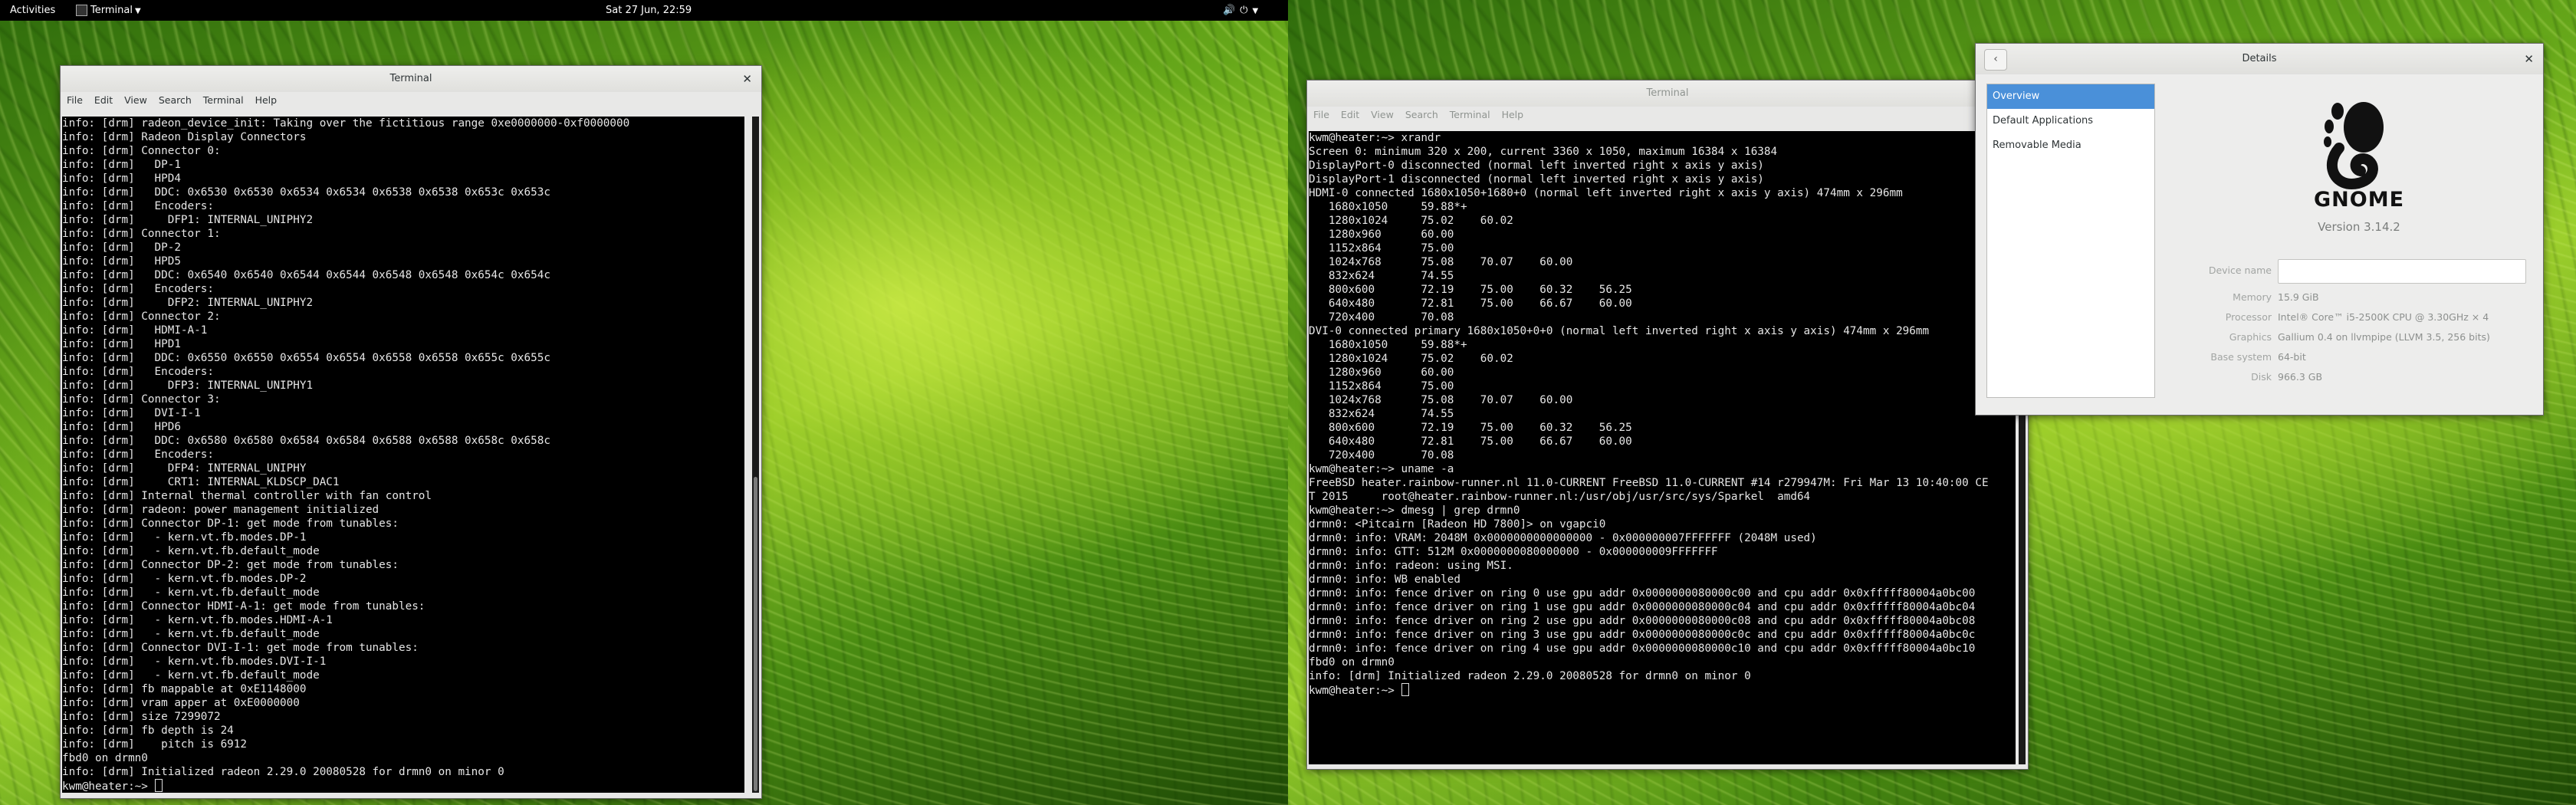 The height and width of the screenshot is (805, 2576). What do you see at coordinates (159, 785) in the screenshot?
I see `terminal-cursor` at bounding box center [159, 785].